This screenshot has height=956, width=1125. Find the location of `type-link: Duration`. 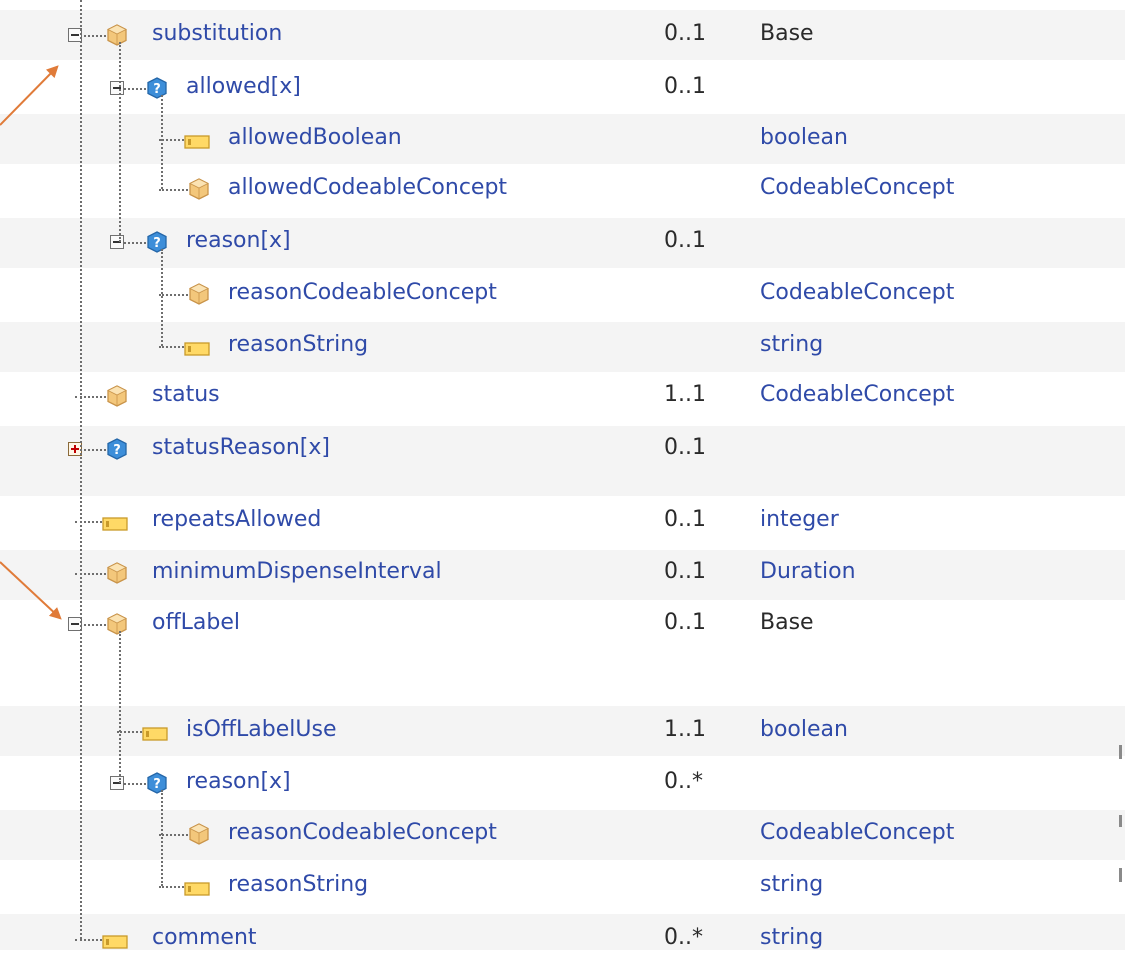

type-link: Duration is located at coordinates (808, 572).